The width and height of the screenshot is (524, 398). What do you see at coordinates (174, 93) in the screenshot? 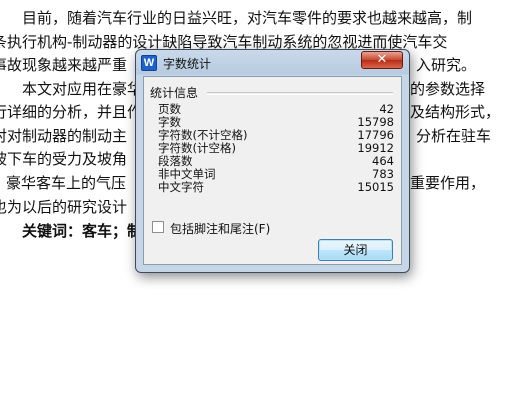
I see `statistics-group-title: 统计信息` at bounding box center [174, 93].